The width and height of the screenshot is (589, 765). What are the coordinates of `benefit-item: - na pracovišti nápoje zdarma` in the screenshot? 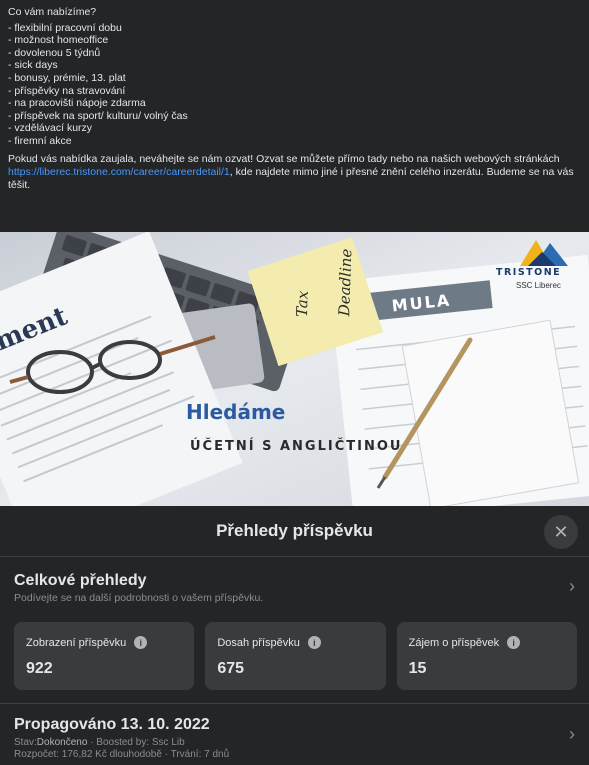 It's located at (77, 103).